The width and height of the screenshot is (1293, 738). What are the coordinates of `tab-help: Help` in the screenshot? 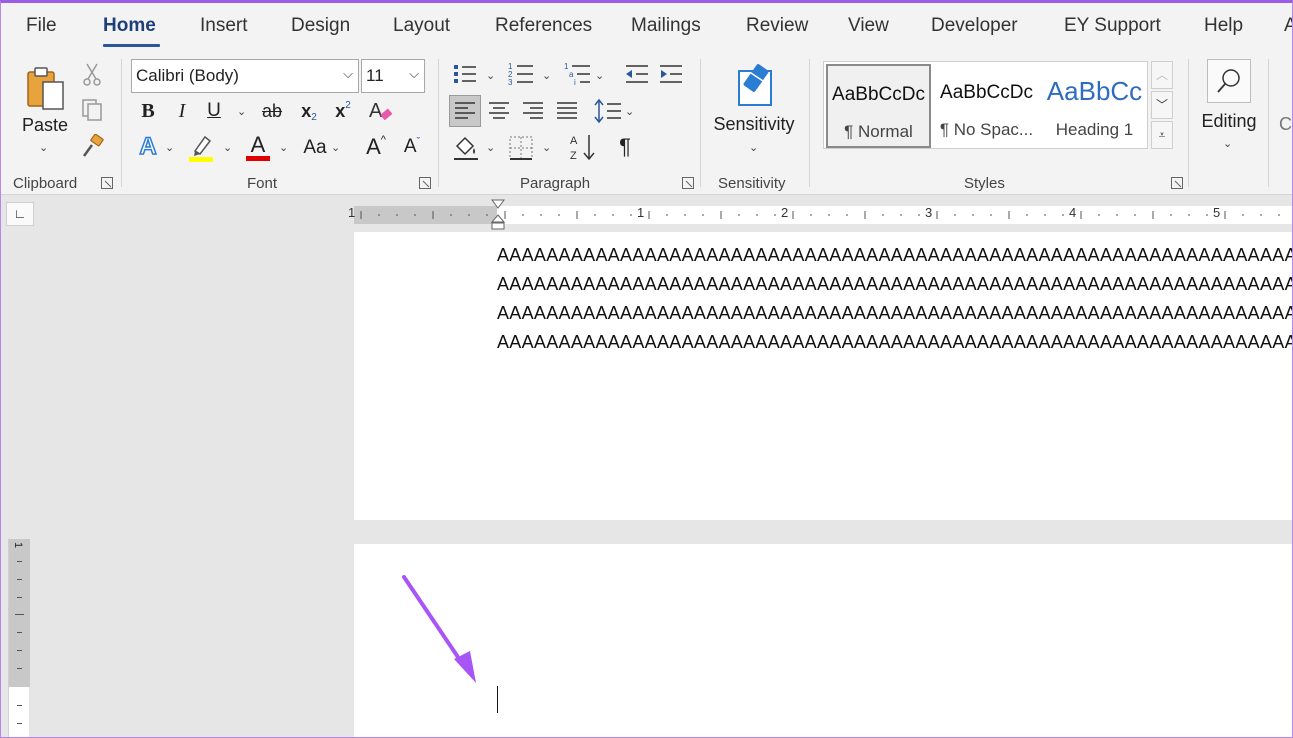 It's located at (1223, 26).